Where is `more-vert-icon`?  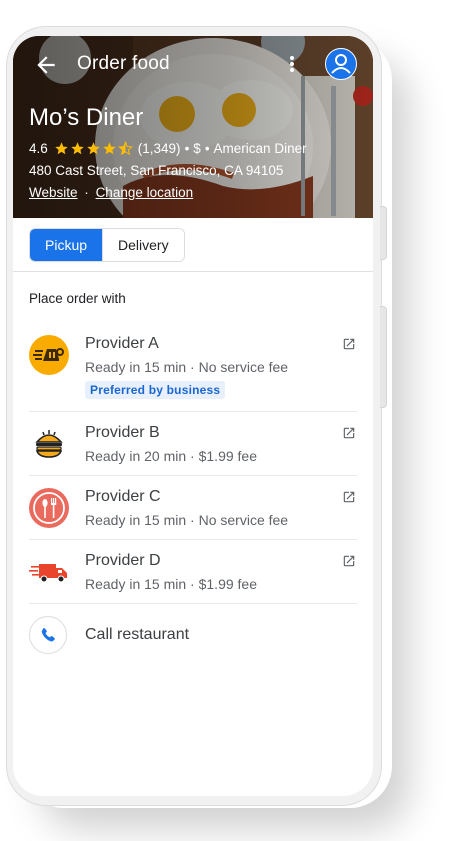
more-vert-icon is located at coordinates (292, 65).